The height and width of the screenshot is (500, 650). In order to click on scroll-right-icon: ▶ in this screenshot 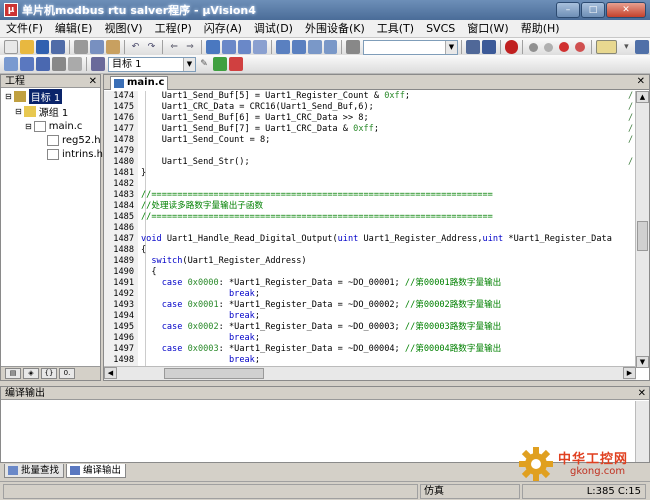, I will do `click(629, 373)`.